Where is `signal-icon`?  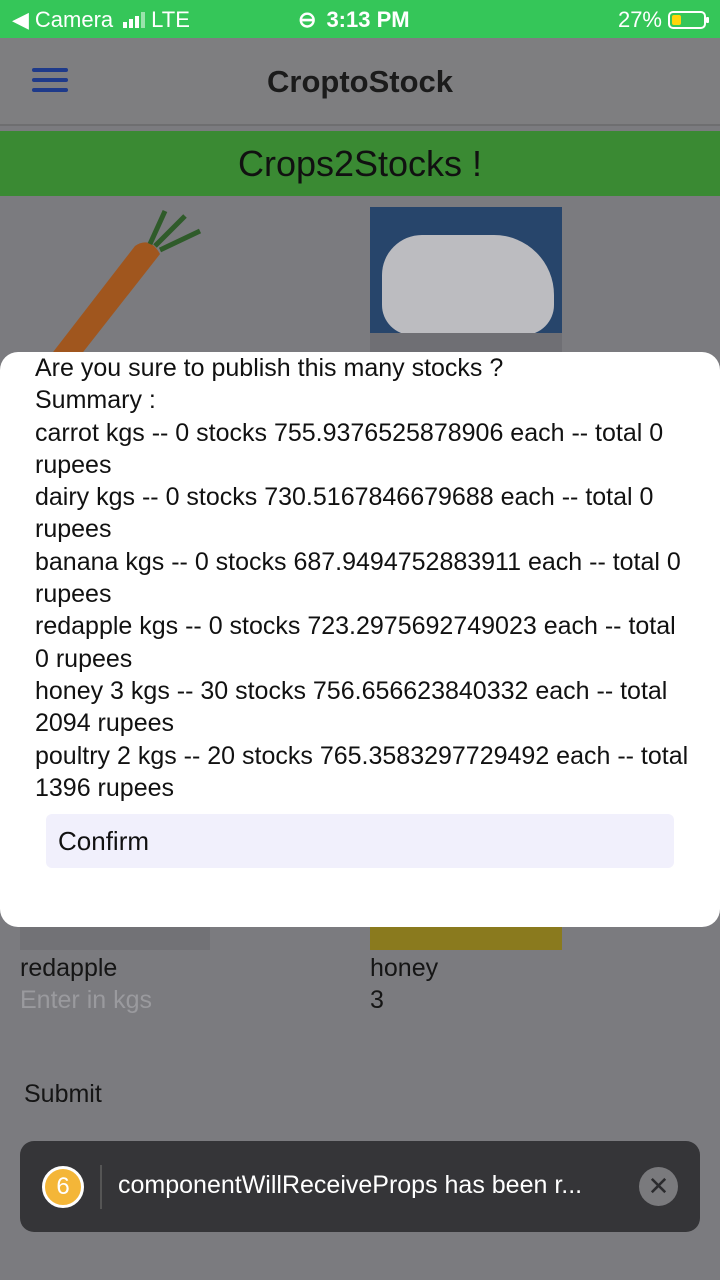
signal-icon is located at coordinates (134, 20).